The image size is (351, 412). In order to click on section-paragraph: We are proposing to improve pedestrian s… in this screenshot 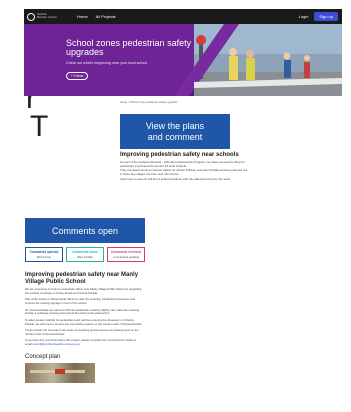, I will do `click(83, 291)`.